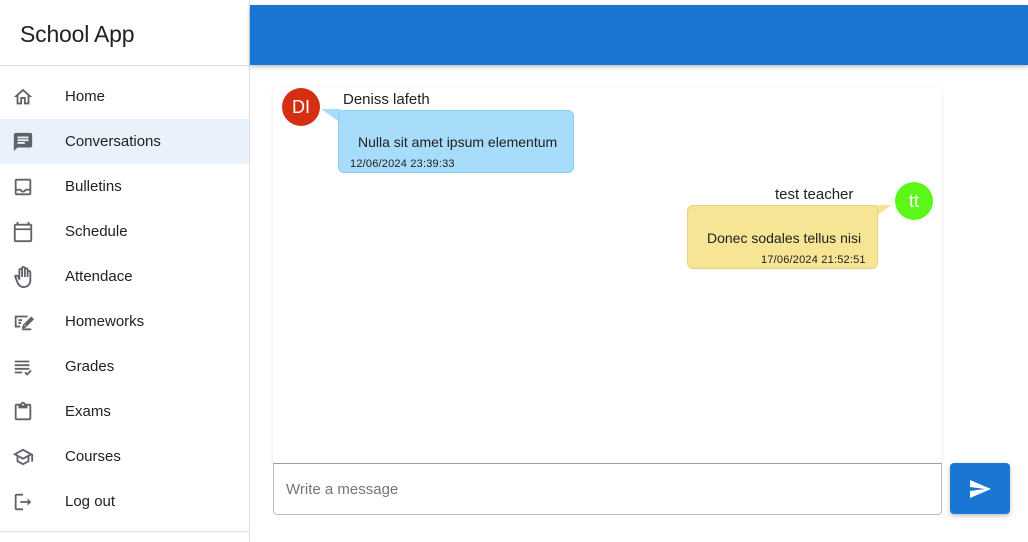 The width and height of the screenshot is (1028, 542). Describe the element at coordinates (88, 411) in the screenshot. I see `sidebar-item-label: Exams` at that location.